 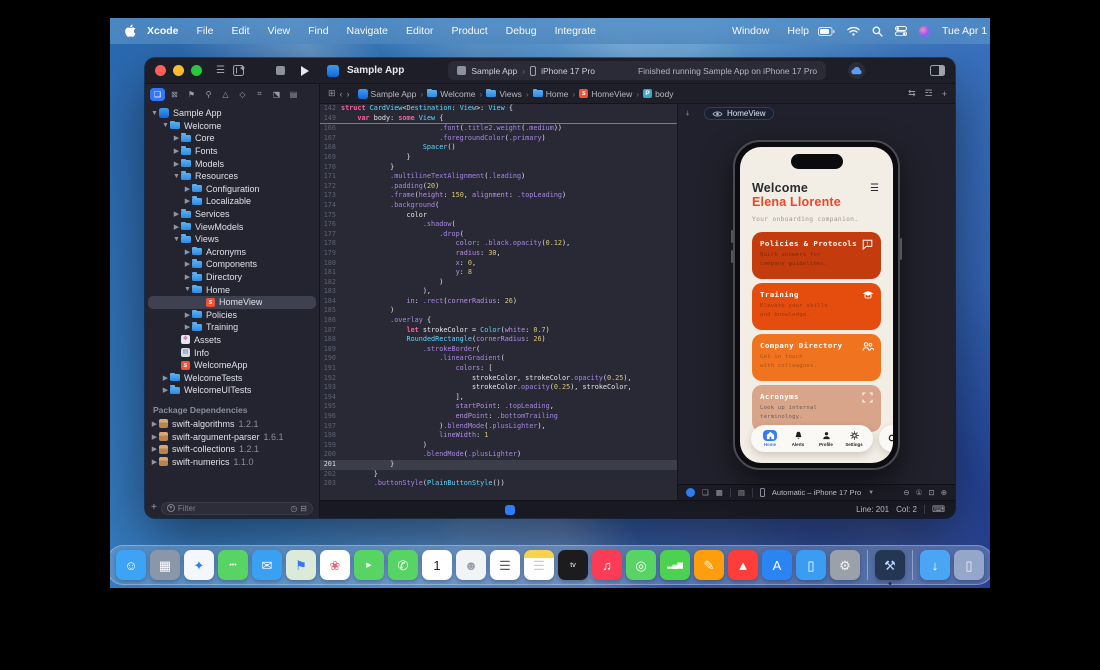 I want to click on line-number: 191, so click(x=330, y=369).